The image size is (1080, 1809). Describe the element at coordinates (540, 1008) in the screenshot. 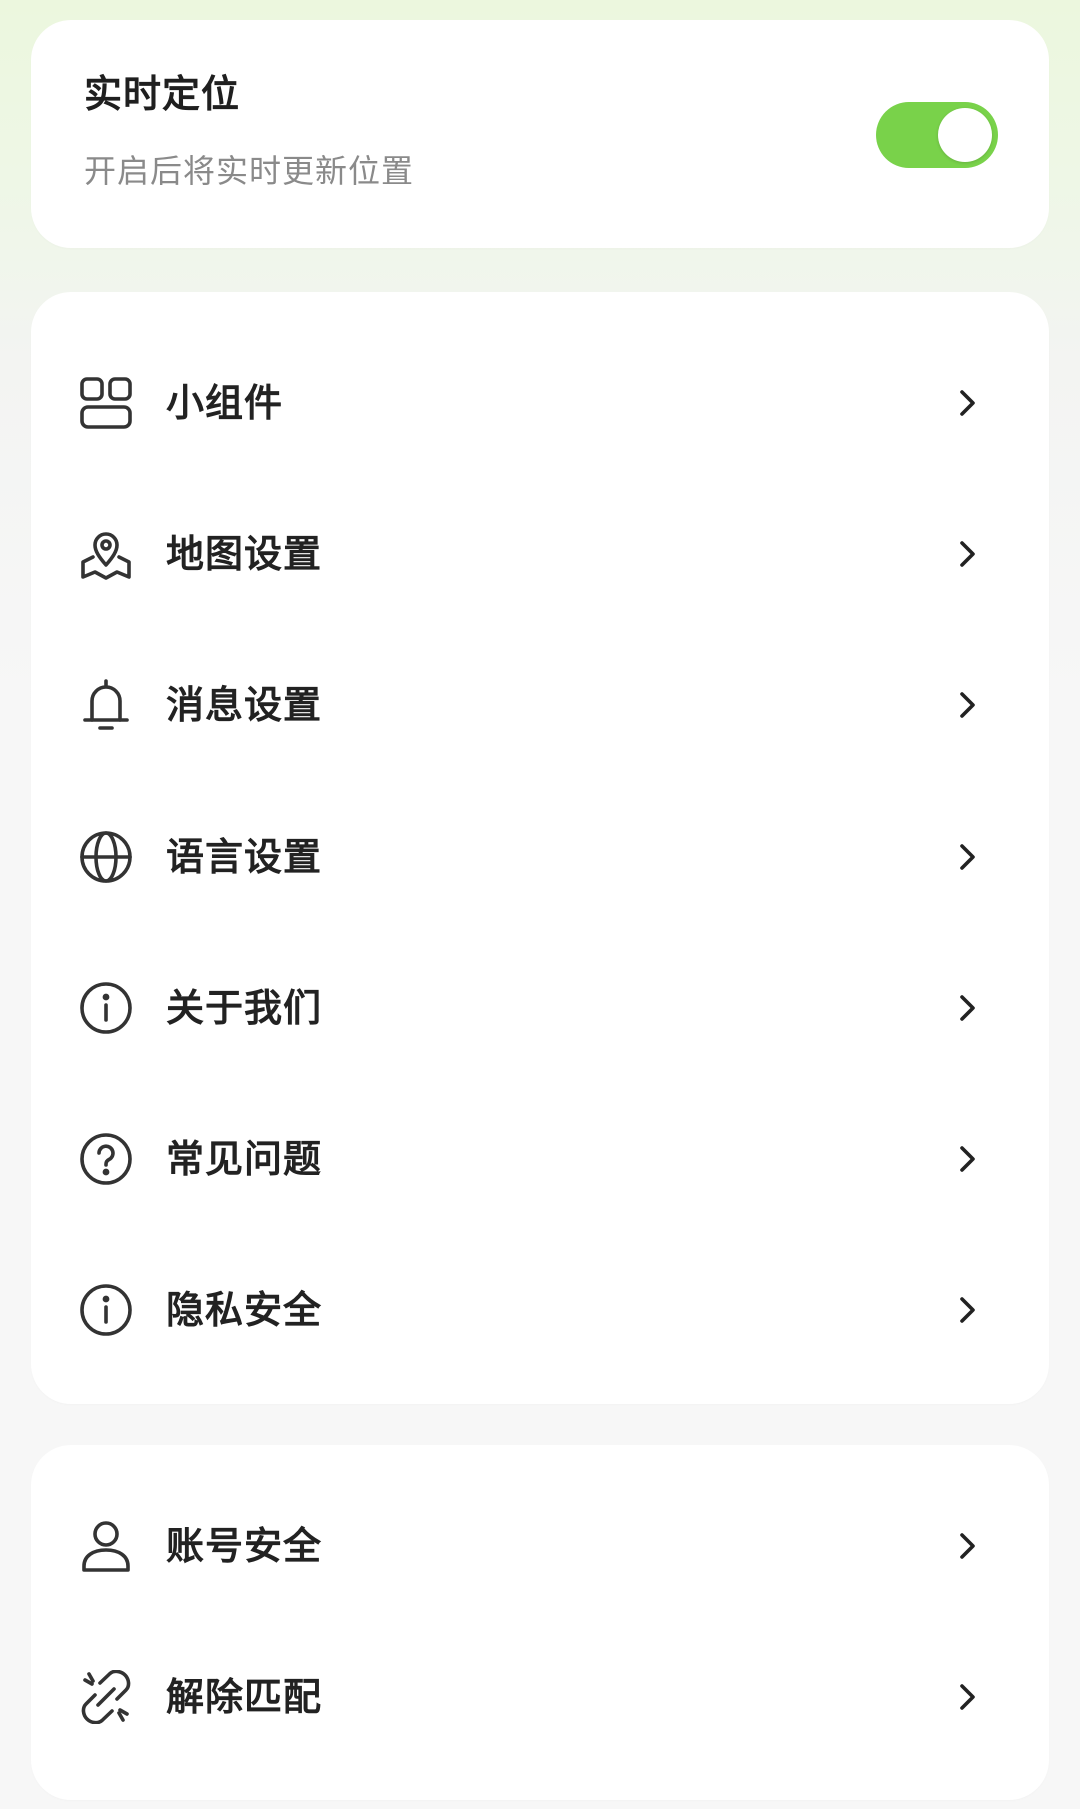

I see `menu-item-about-us: 关于我们` at that location.